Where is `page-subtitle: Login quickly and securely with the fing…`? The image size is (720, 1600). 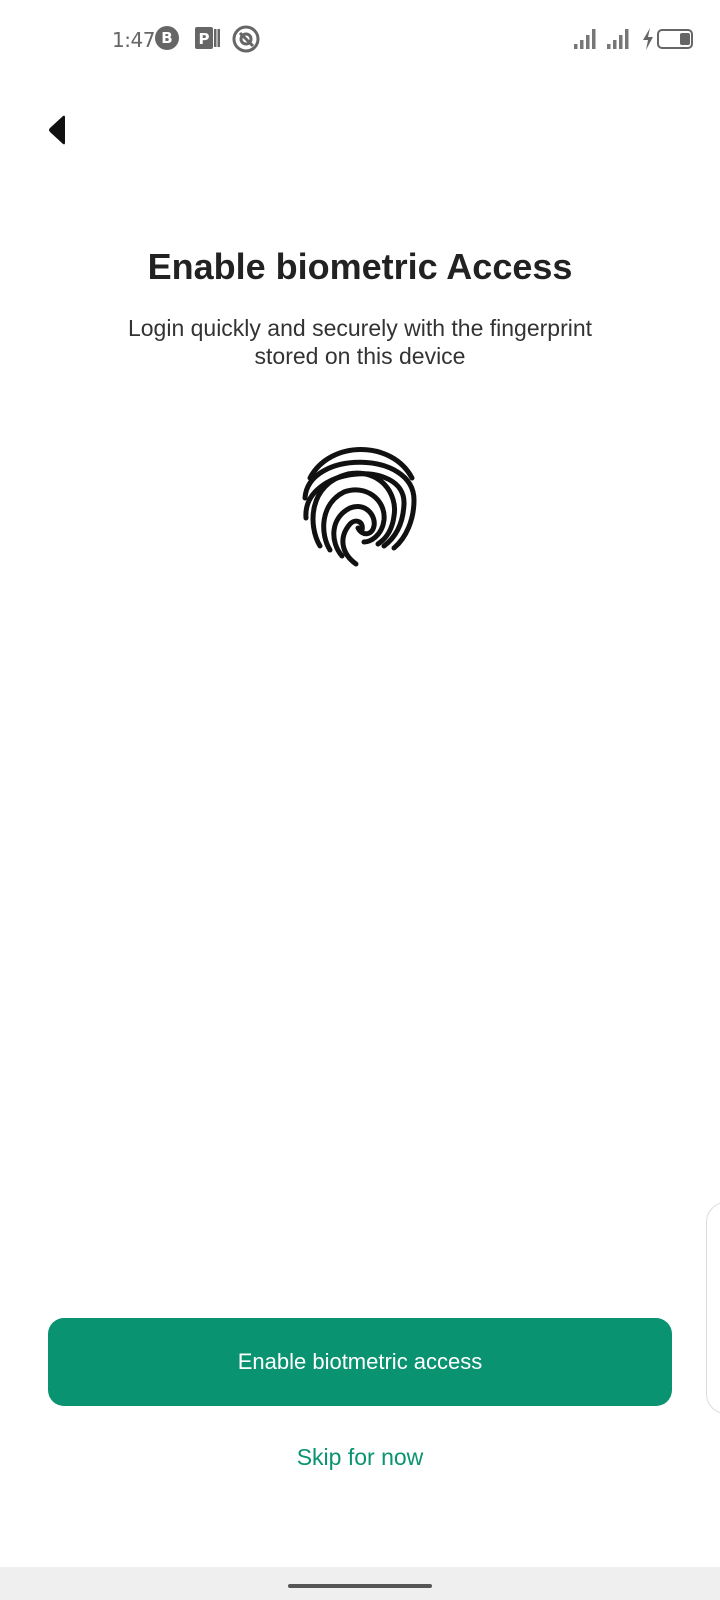 page-subtitle: Login quickly and securely with the fing… is located at coordinates (360, 342).